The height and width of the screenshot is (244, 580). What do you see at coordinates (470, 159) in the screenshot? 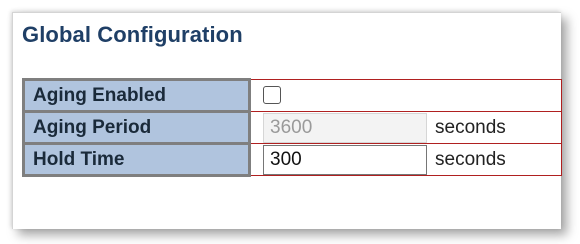
I see `hold-time-unit: seconds` at bounding box center [470, 159].